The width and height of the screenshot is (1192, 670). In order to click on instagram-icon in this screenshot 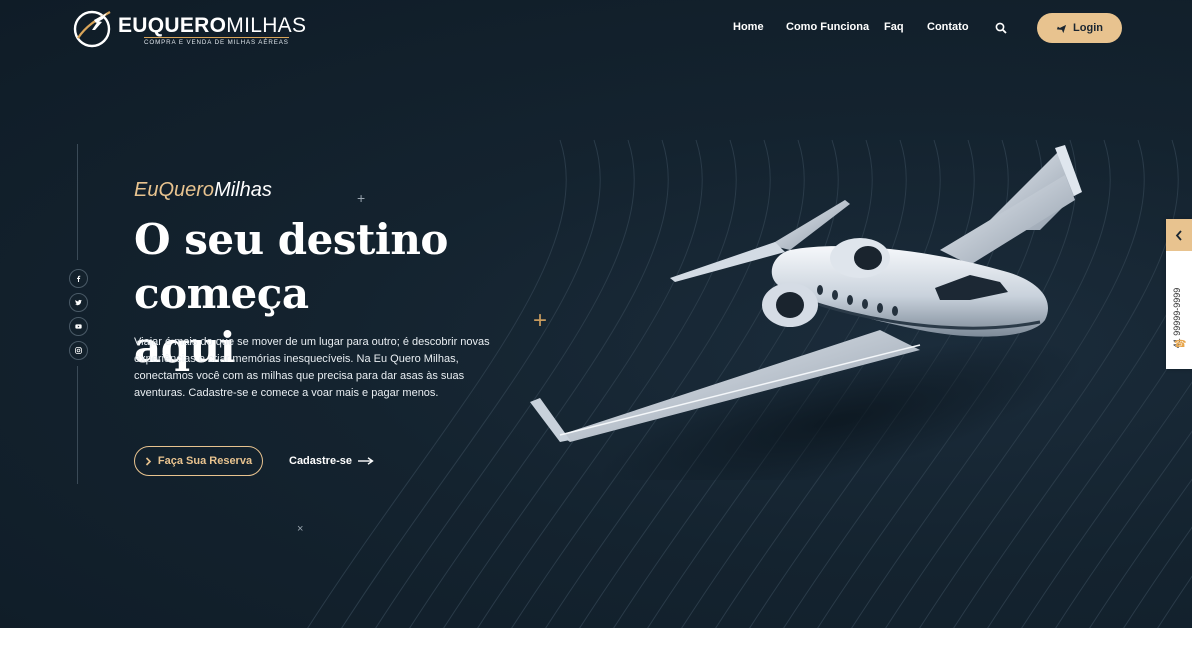, I will do `click(78, 350)`.